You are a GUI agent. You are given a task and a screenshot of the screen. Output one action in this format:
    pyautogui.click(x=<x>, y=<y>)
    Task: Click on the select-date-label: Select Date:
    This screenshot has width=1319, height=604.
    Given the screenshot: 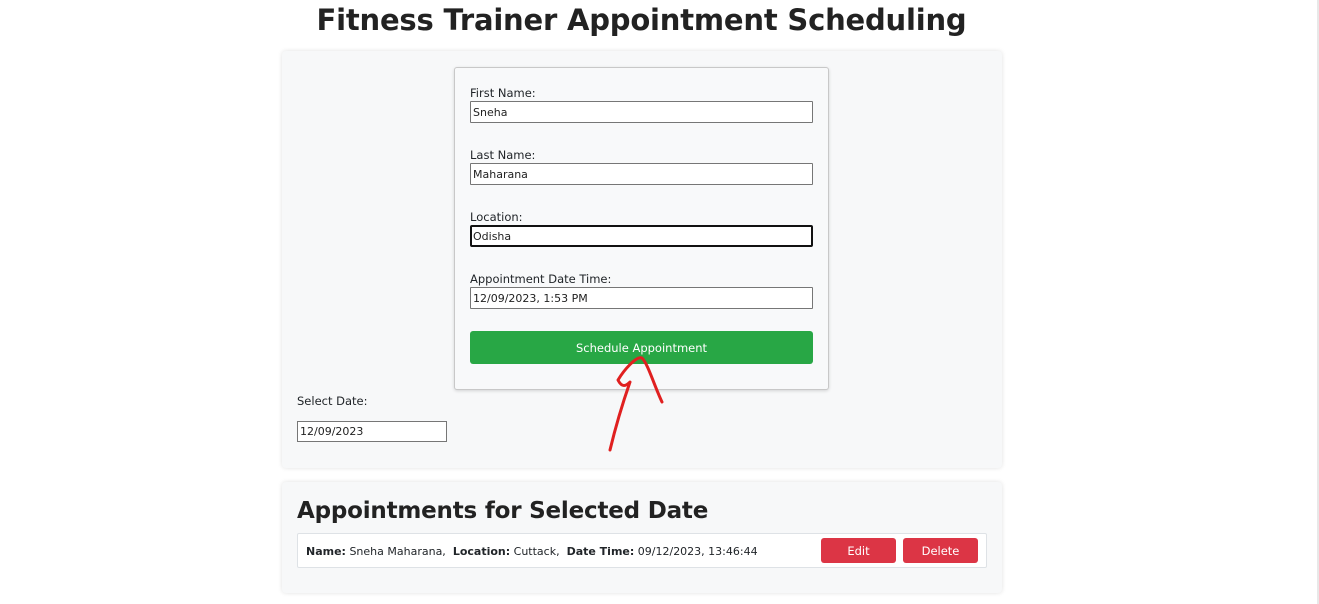 What is the action you would take?
    pyautogui.click(x=332, y=401)
    